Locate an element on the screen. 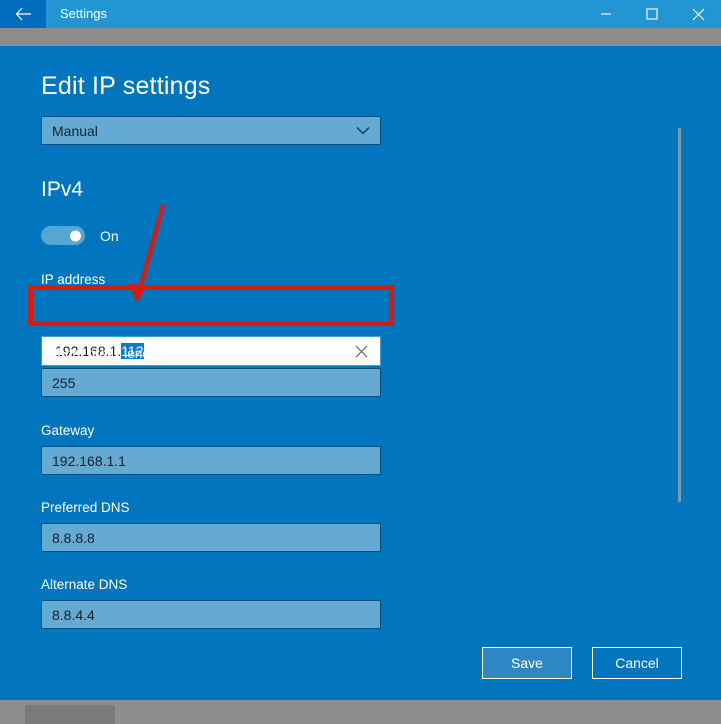 Image resolution: width=721 pixels, height=724 pixels. taskbar is located at coordinates (360, 712).